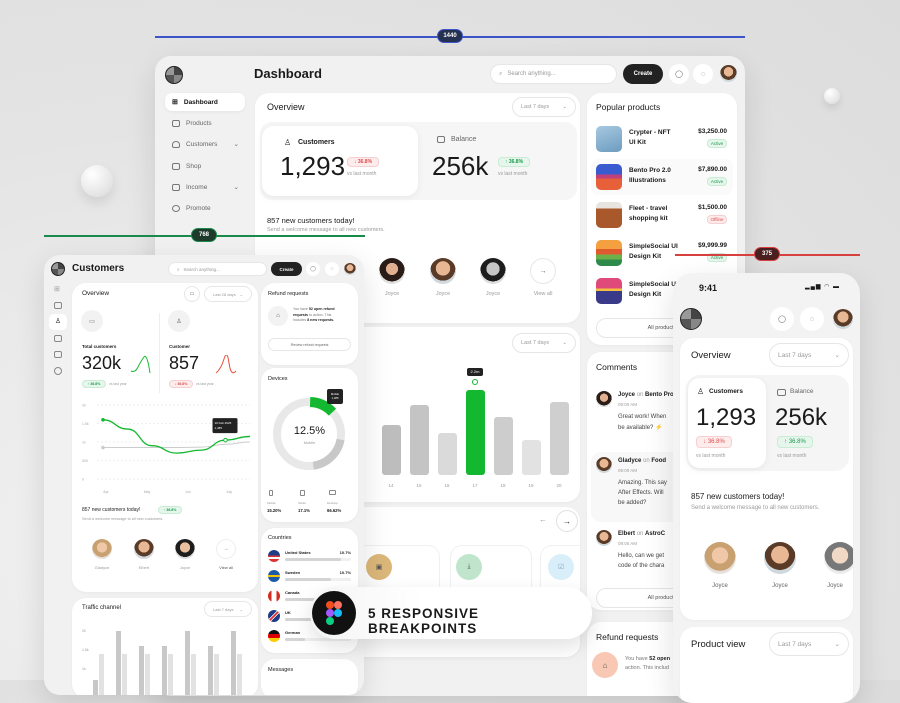 The height and width of the screenshot is (703, 900). I want to click on balance-value: 256k, so click(801, 417).